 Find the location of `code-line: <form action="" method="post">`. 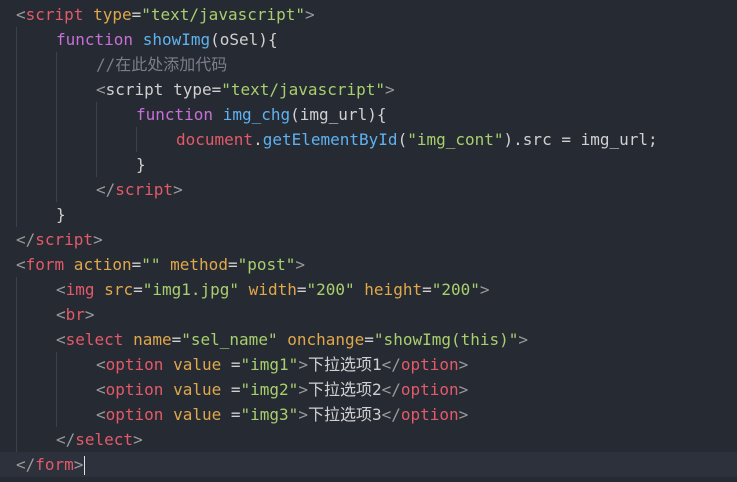

code-line: <form action="" method="post"> is located at coordinates (368, 264).